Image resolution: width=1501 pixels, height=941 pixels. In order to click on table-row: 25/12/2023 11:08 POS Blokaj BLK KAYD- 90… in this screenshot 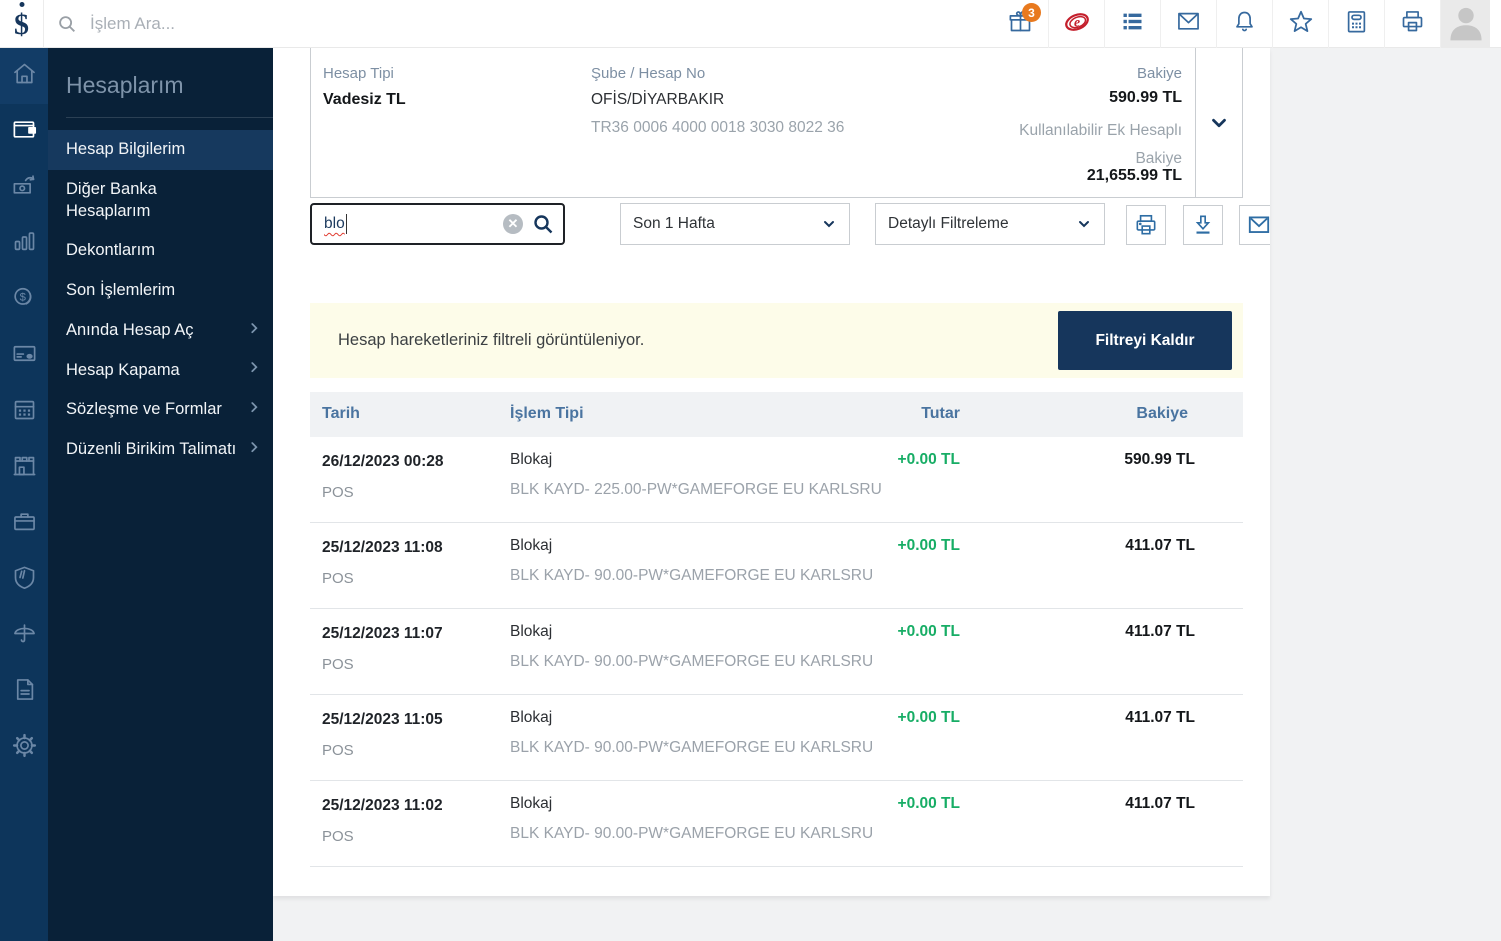, I will do `click(776, 566)`.